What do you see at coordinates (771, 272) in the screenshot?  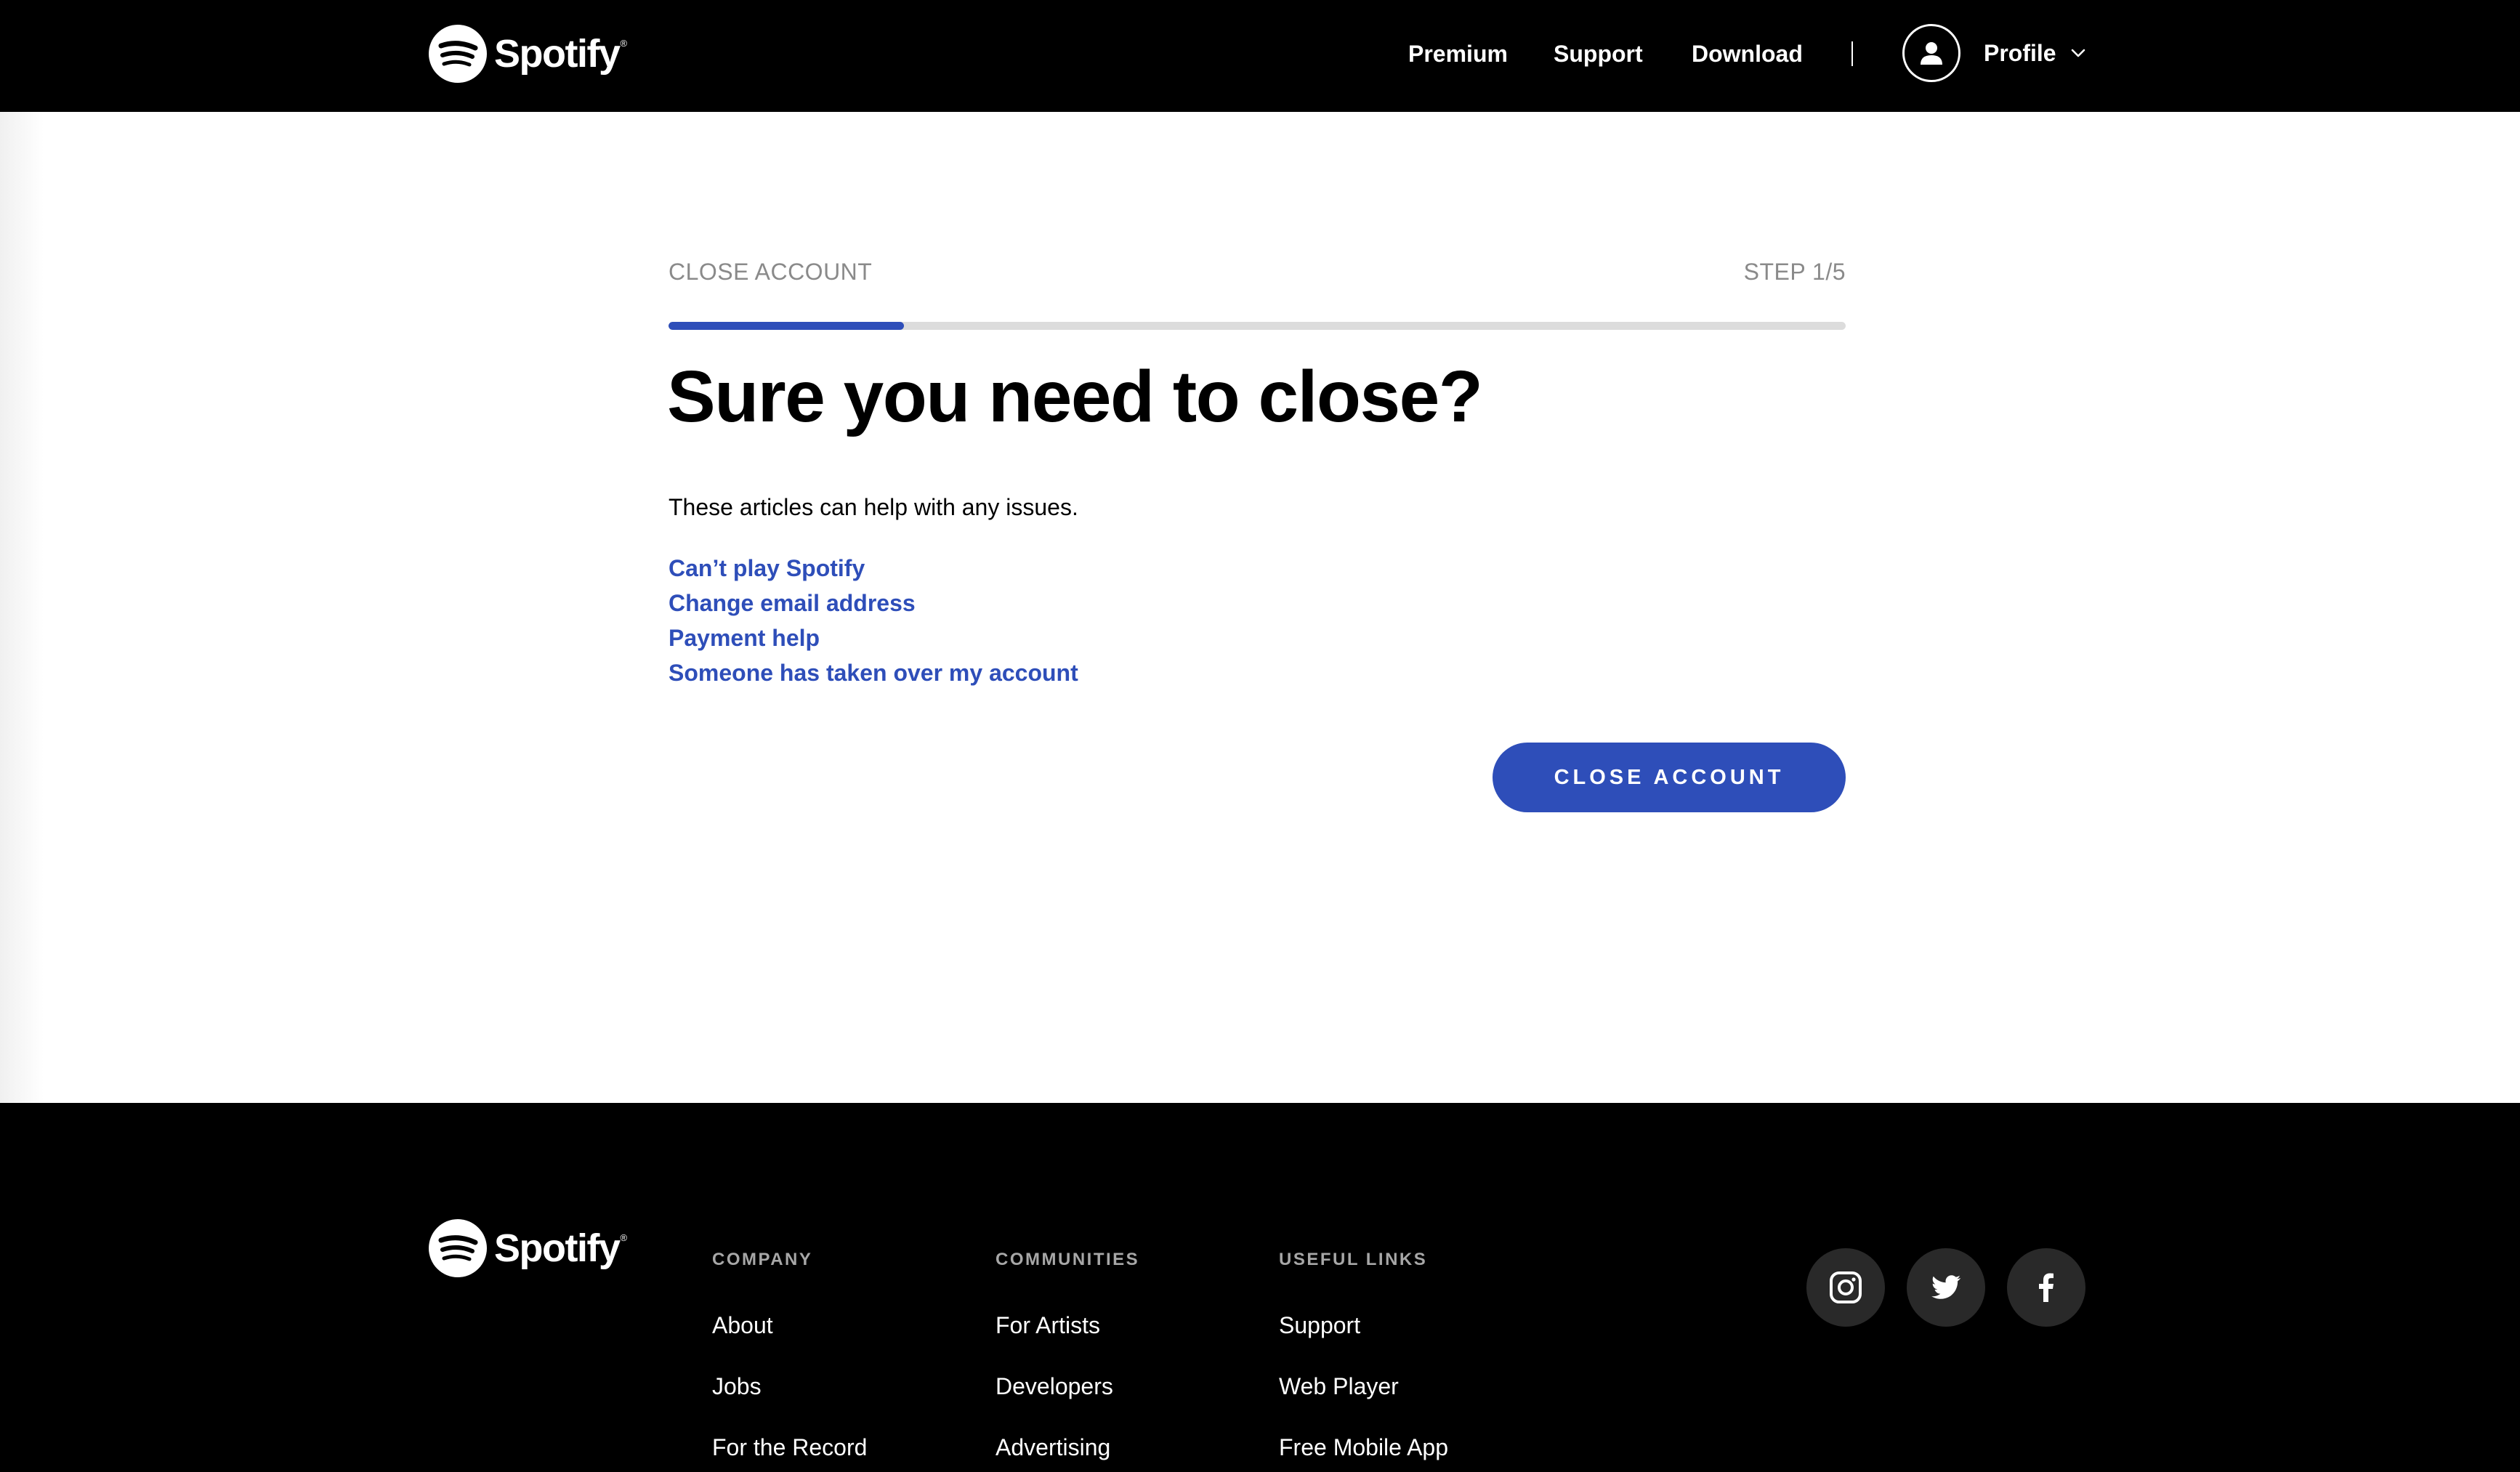 I see `flow-title: CLOSE ACCOUNT` at bounding box center [771, 272].